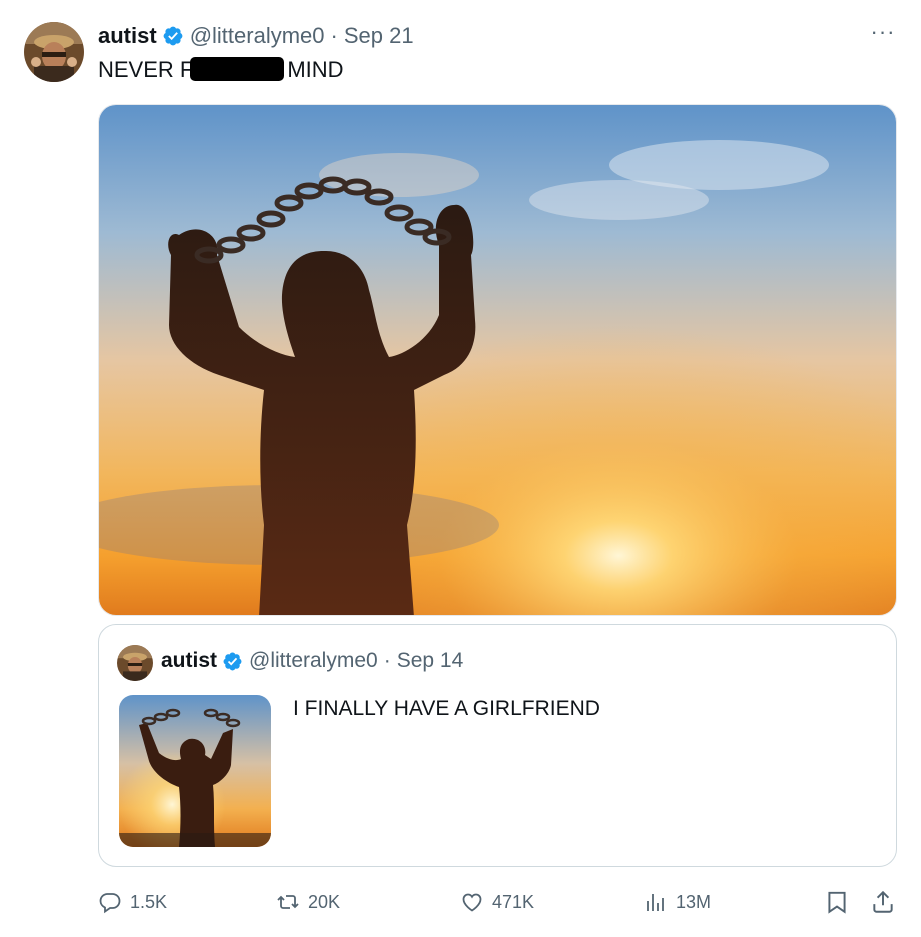 This screenshot has height=937, width=921. Describe the element at coordinates (883, 902) in the screenshot. I see `share-icon` at that location.